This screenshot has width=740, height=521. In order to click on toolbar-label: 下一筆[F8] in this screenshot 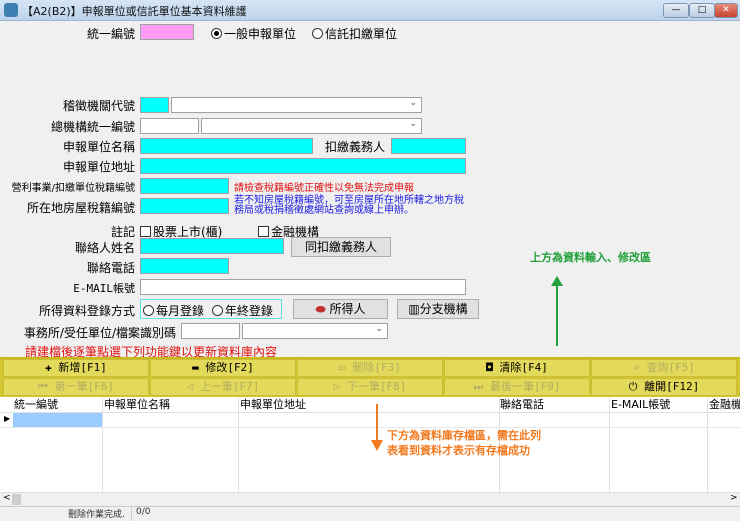, I will do `click(376, 386)`.